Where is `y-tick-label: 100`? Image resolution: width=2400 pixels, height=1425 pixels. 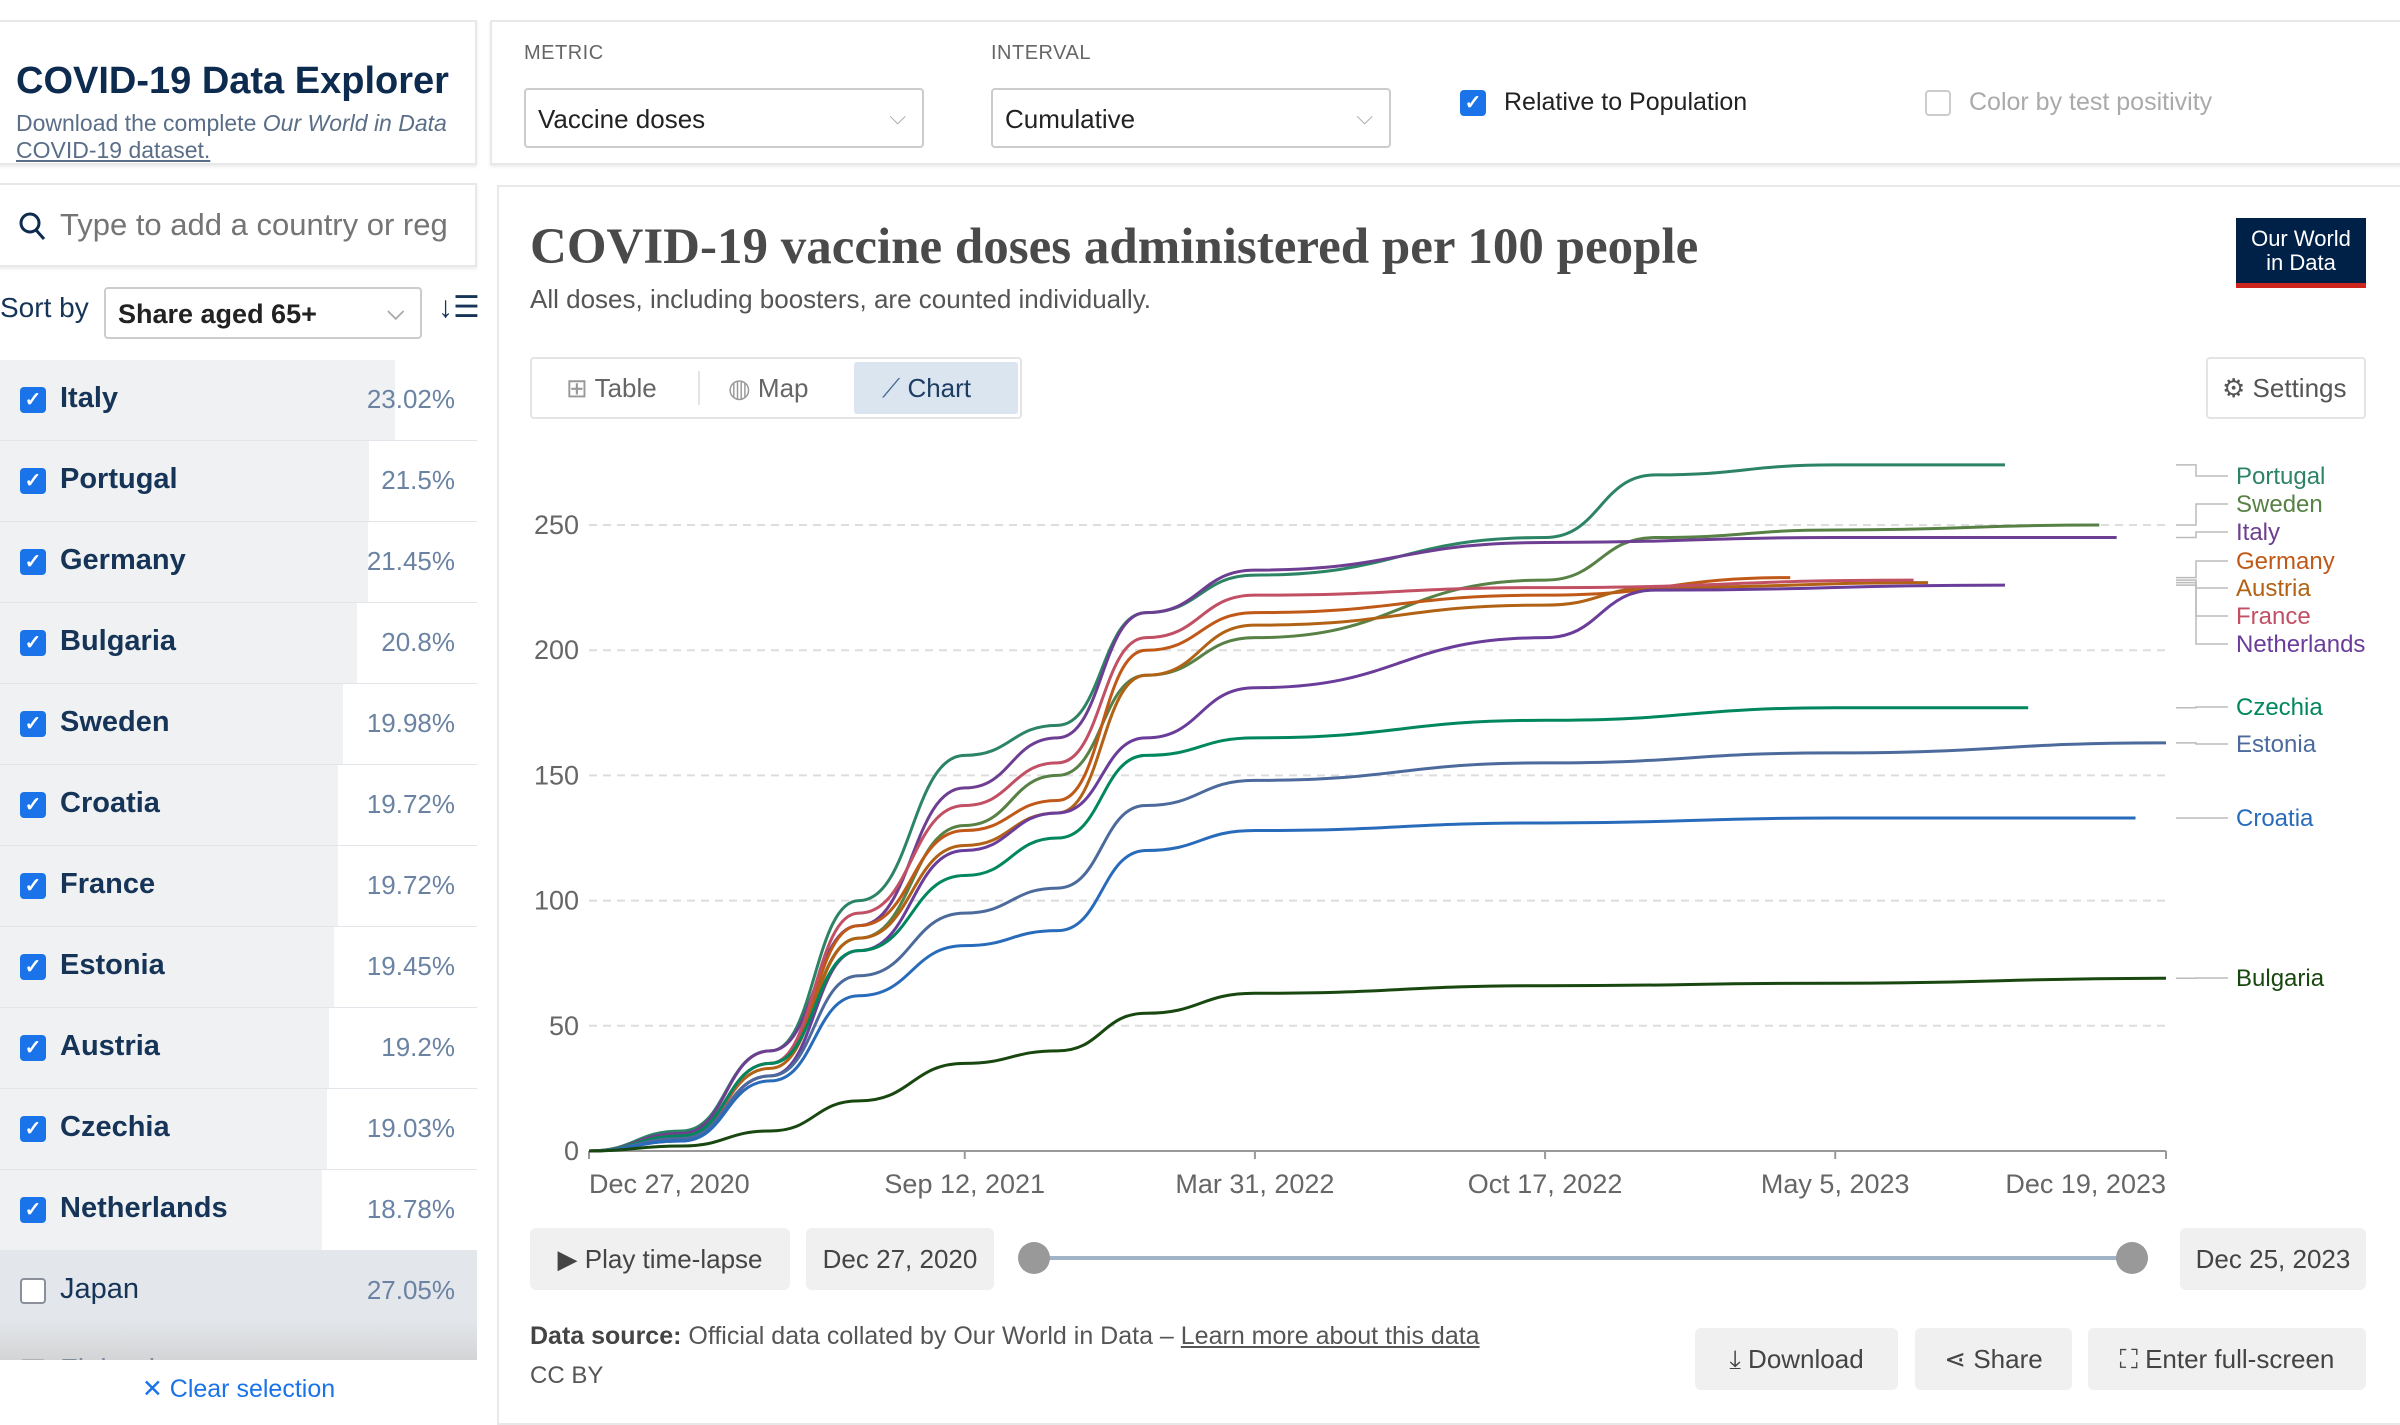 y-tick-label: 100 is located at coordinates (556, 901).